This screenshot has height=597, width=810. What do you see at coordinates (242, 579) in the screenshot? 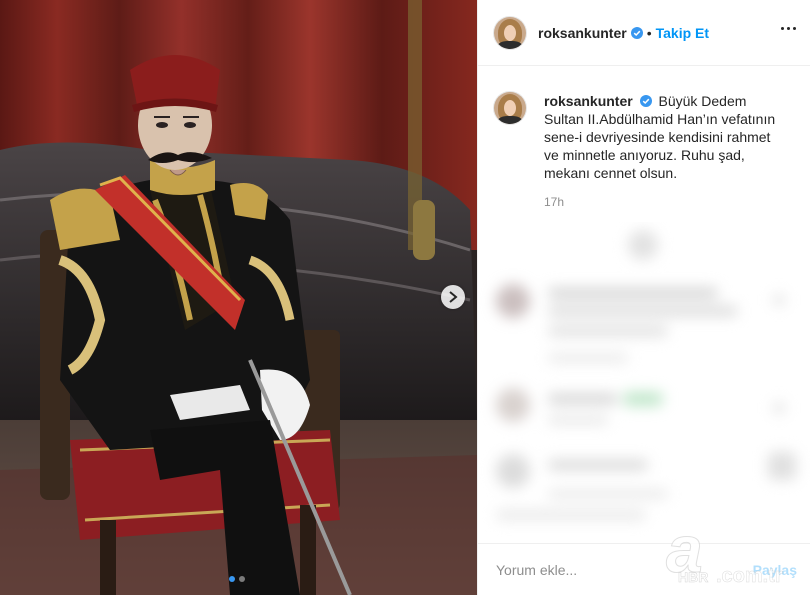
I see `carousel-dot` at bounding box center [242, 579].